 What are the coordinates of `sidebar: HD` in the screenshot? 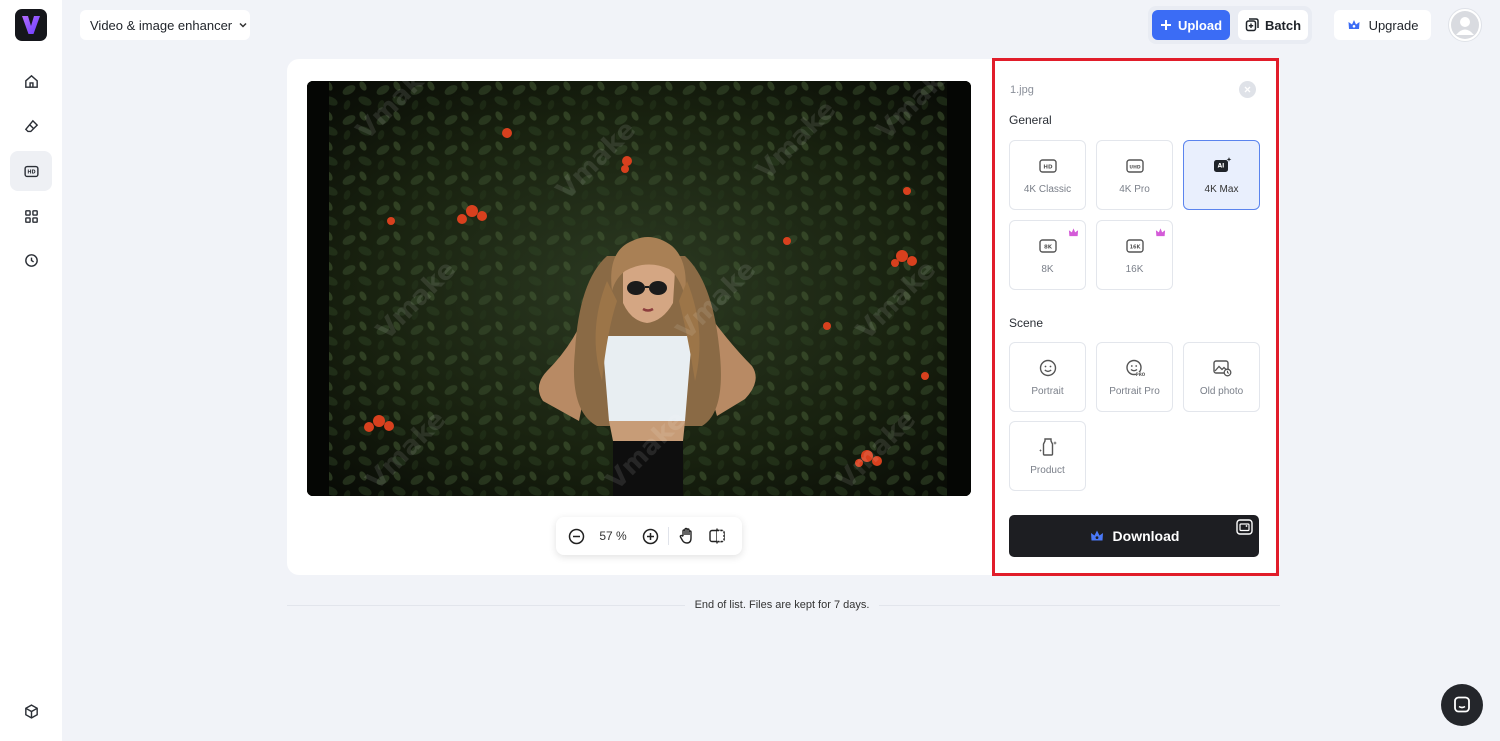 It's located at (31, 370).